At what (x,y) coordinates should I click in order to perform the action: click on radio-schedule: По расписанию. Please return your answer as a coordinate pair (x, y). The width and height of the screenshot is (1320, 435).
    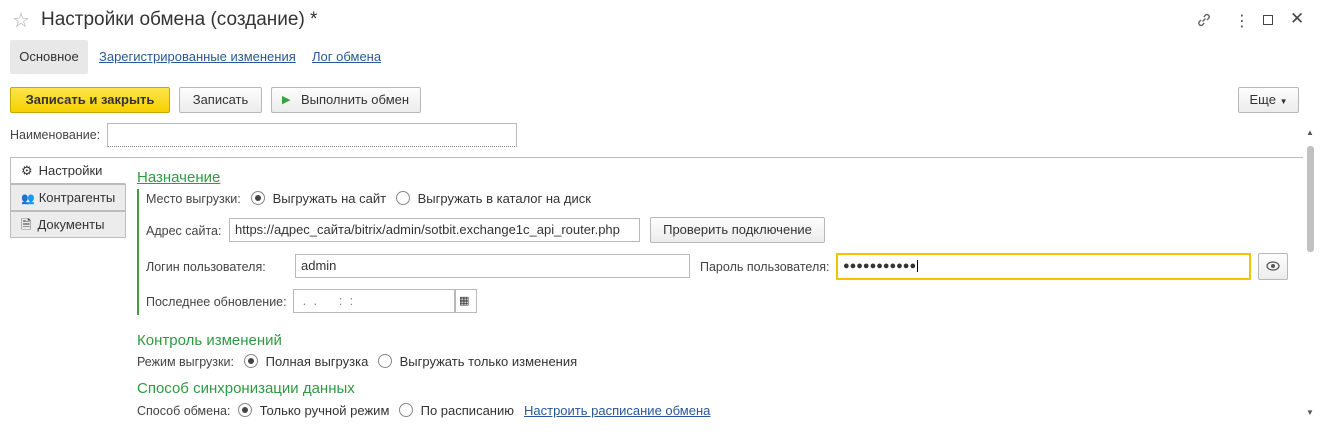
    Looking at the image, I should click on (456, 410).